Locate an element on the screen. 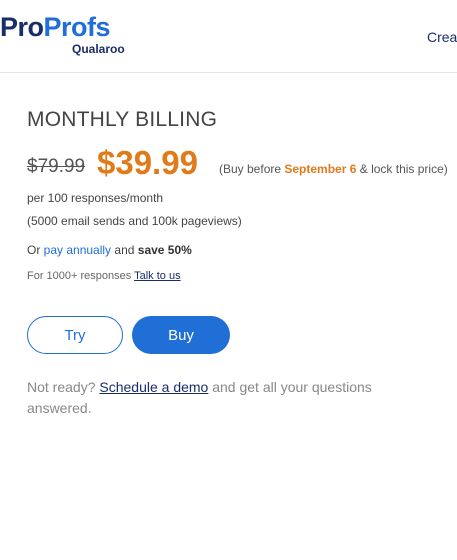  new-price: $39.99 is located at coordinates (147, 162).